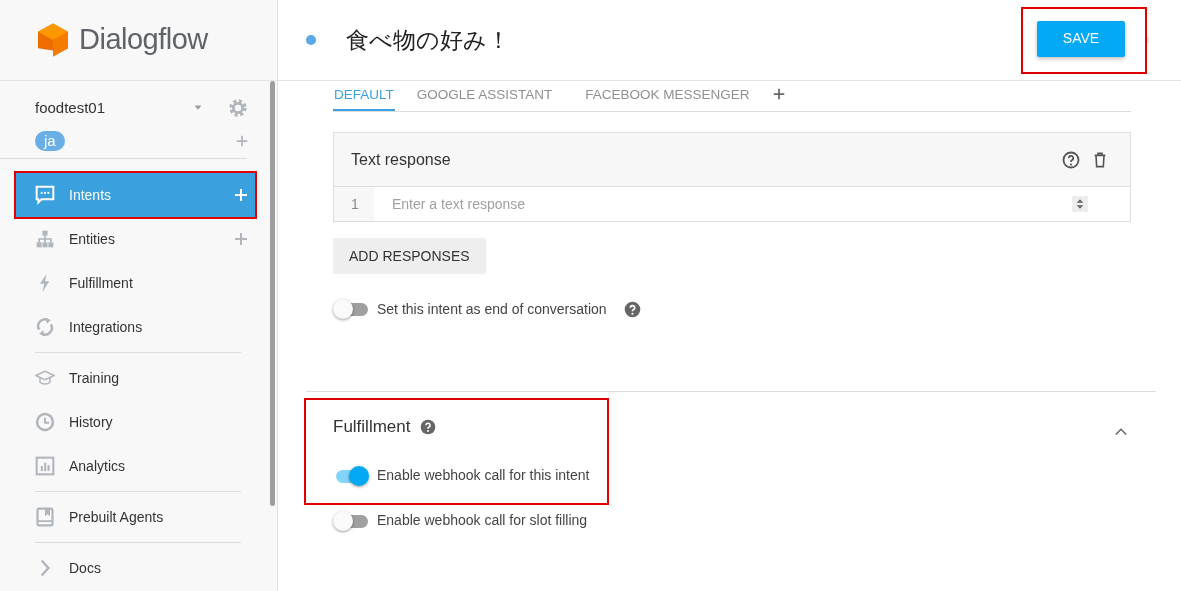 This screenshot has height=591, width=1181. What do you see at coordinates (138, 378) in the screenshot?
I see `nav-item: Training` at bounding box center [138, 378].